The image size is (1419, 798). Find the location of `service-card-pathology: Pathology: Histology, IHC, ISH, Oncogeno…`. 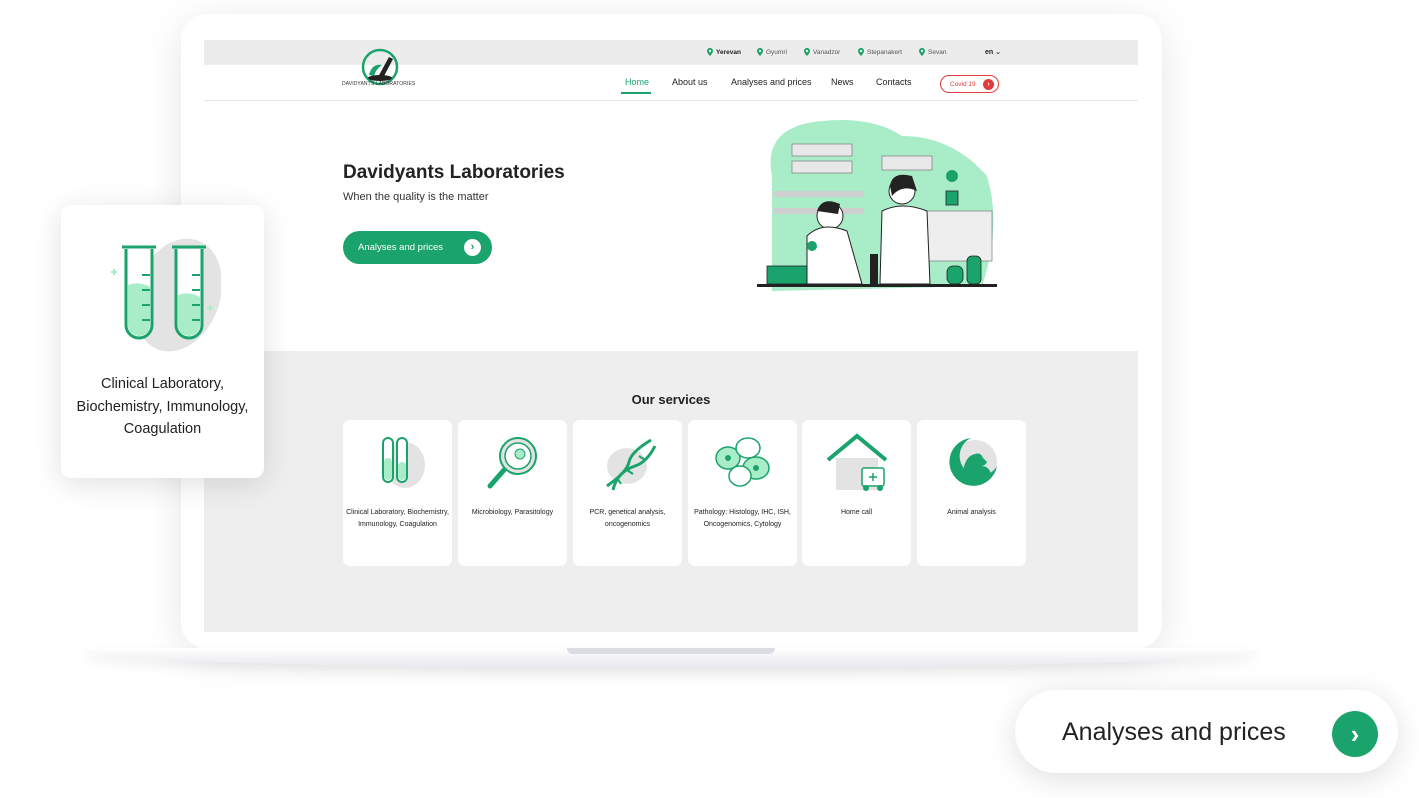

service-card-pathology: Pathology: Histology, IHC, ISH, Oncogeno… is located at coordinates (742, 493).